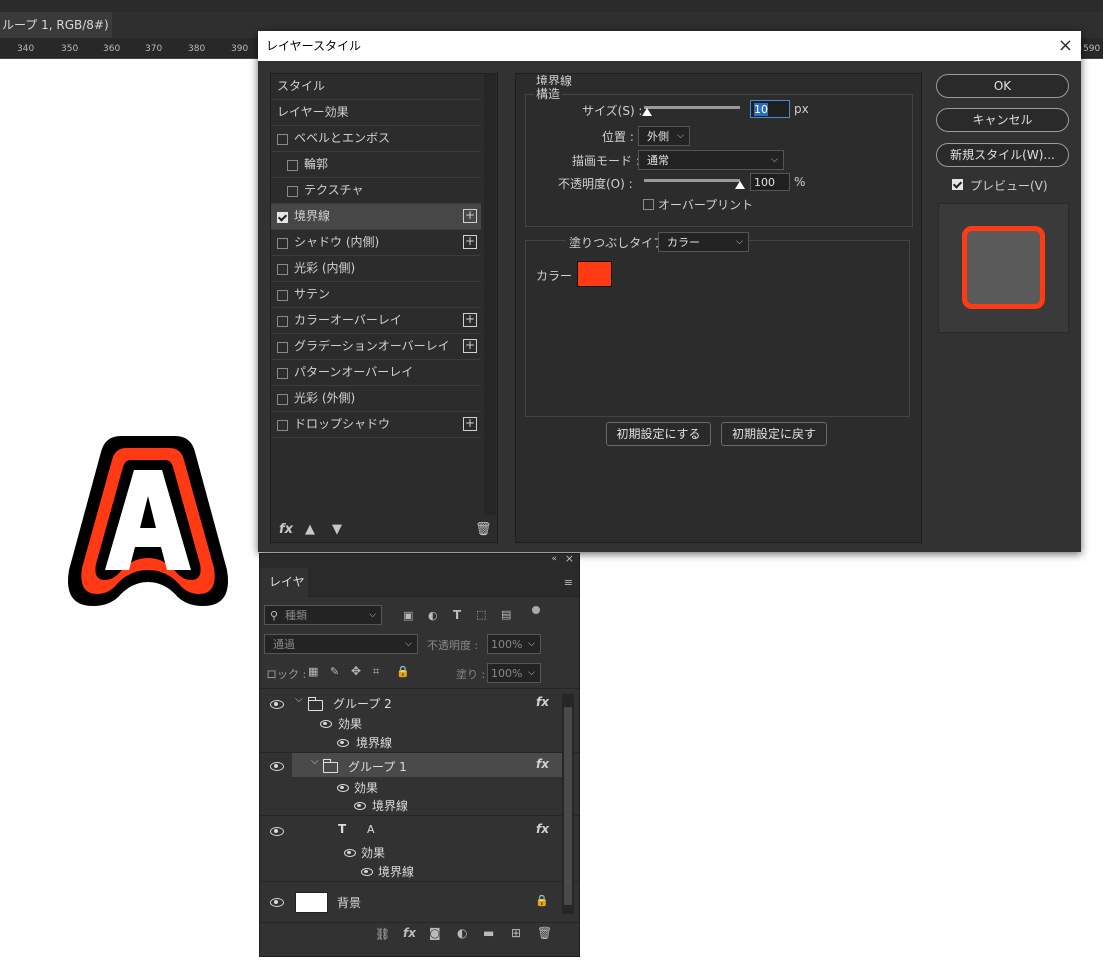 This screenshot has height=968, width=1103. I want to click on size-slider-thumb, so click(646, 112).